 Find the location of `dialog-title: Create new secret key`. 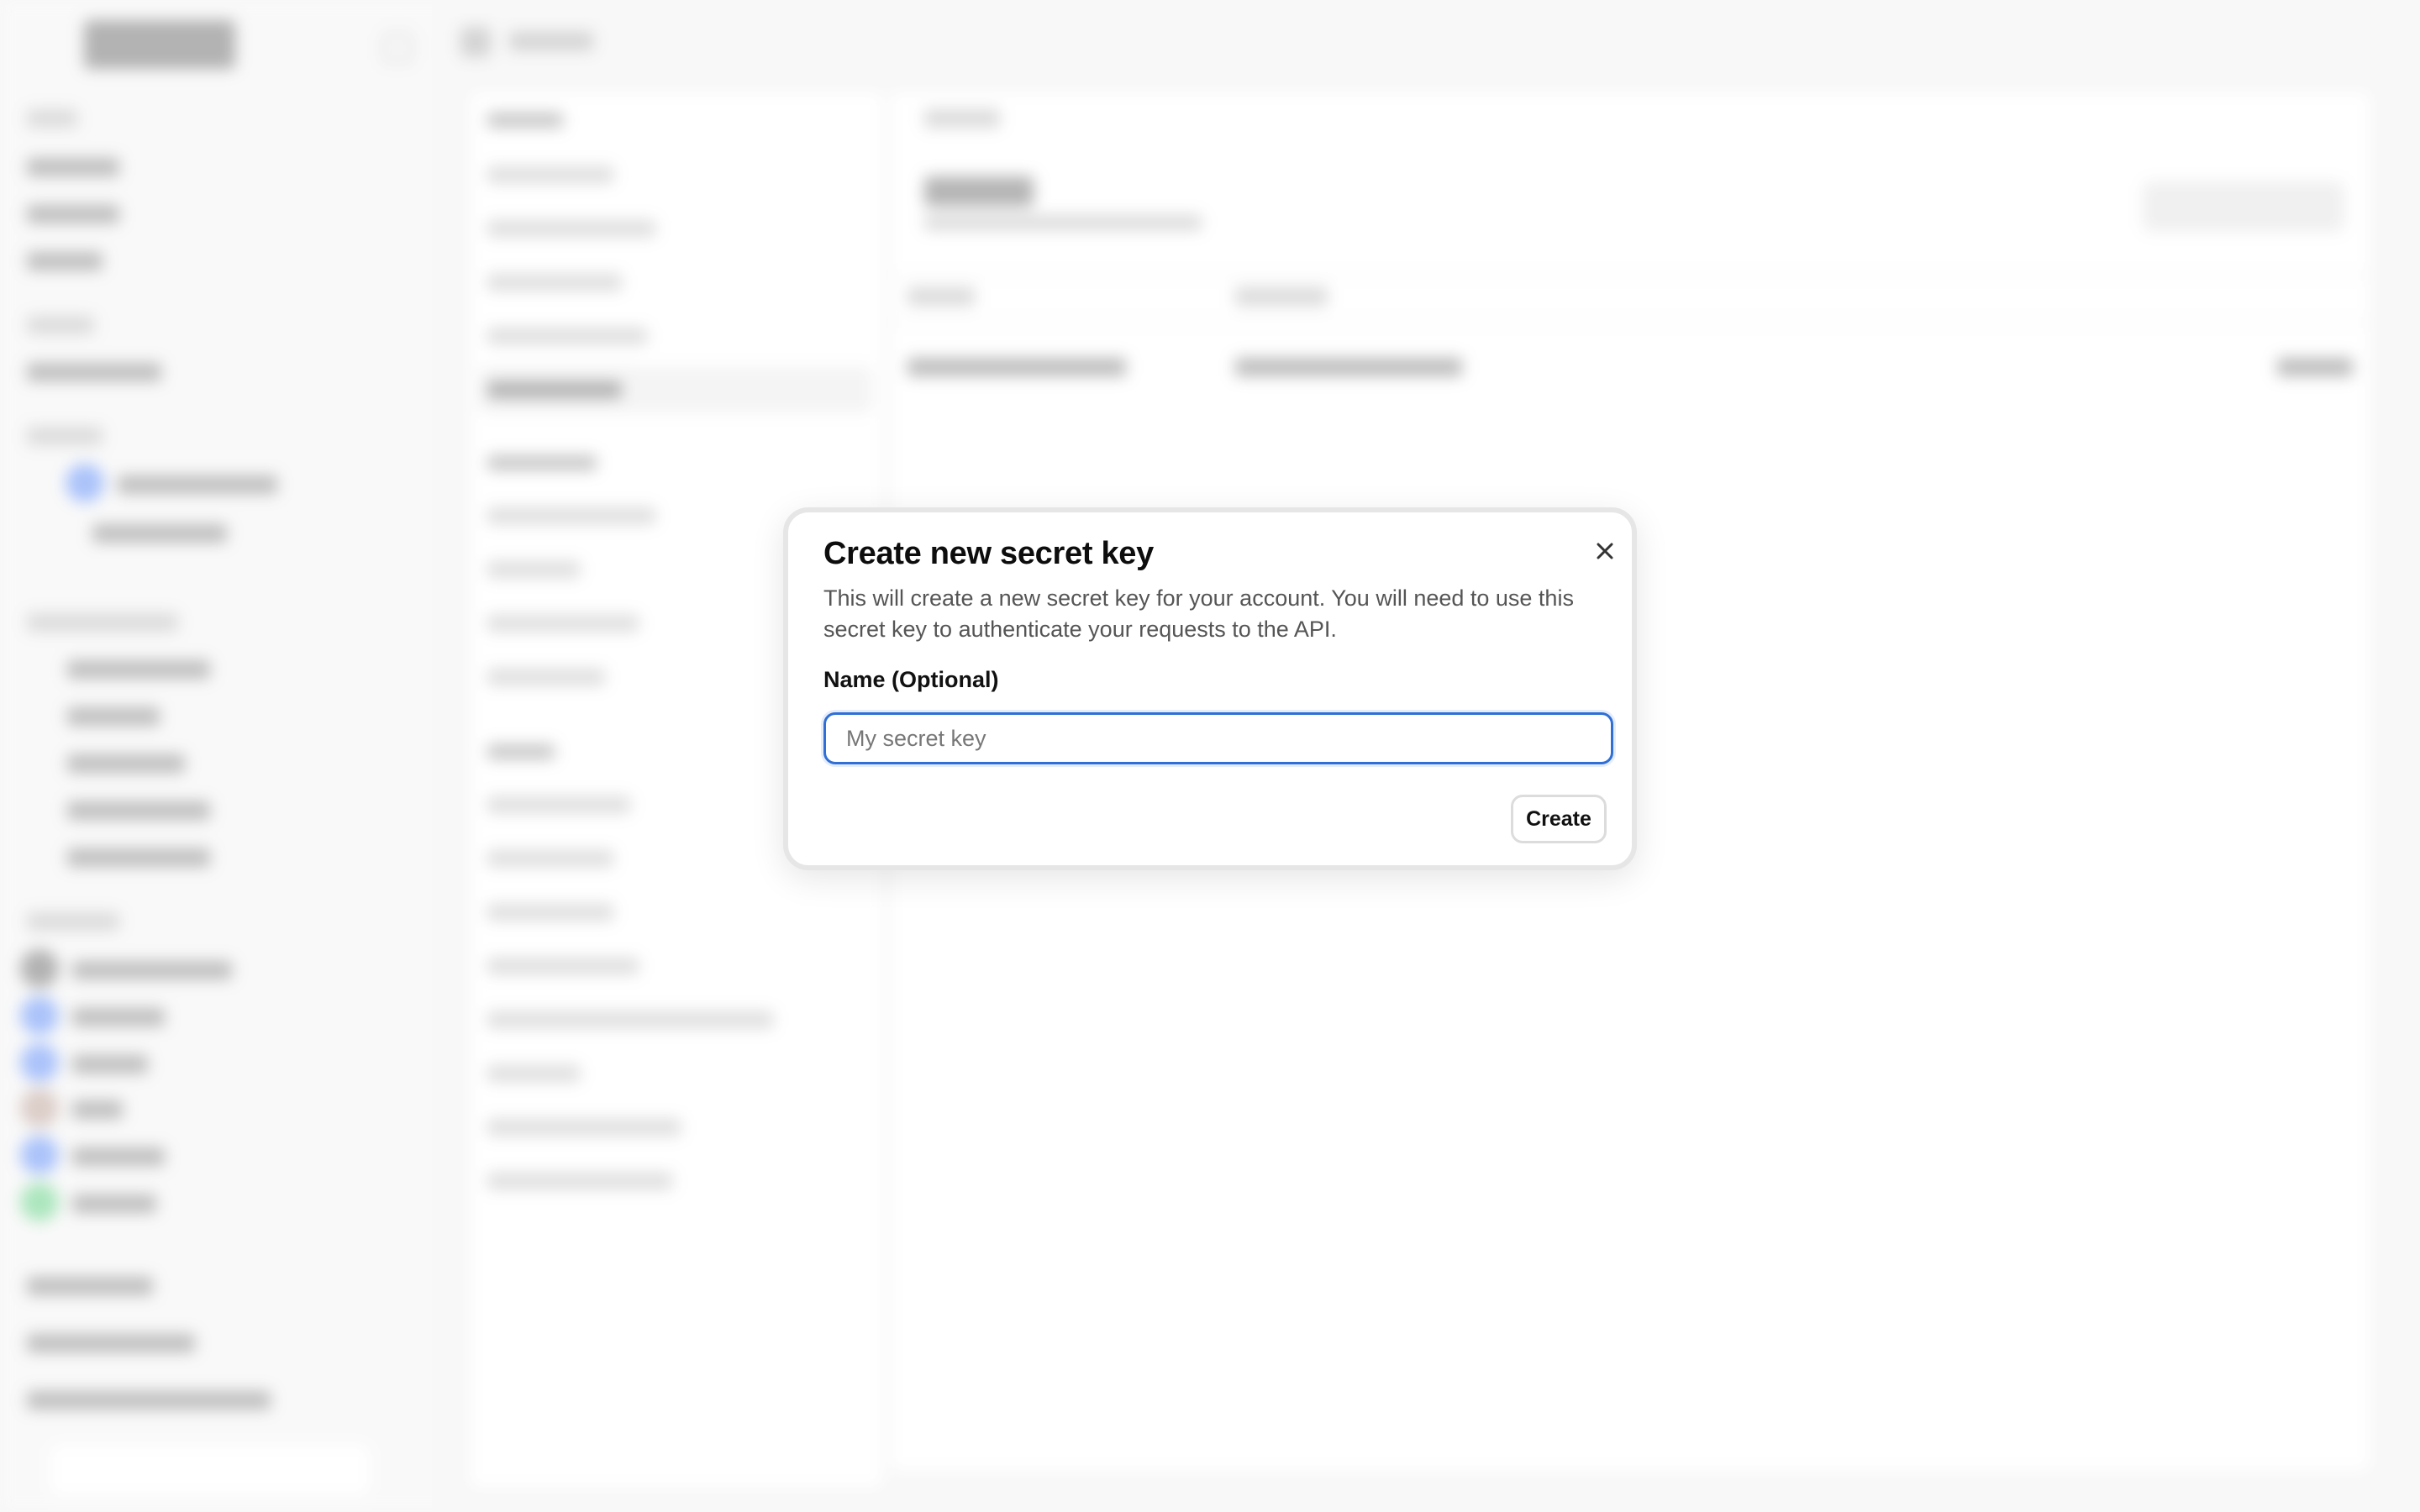

dialog-title: Create new secret key is located at coordinates (989, 553).